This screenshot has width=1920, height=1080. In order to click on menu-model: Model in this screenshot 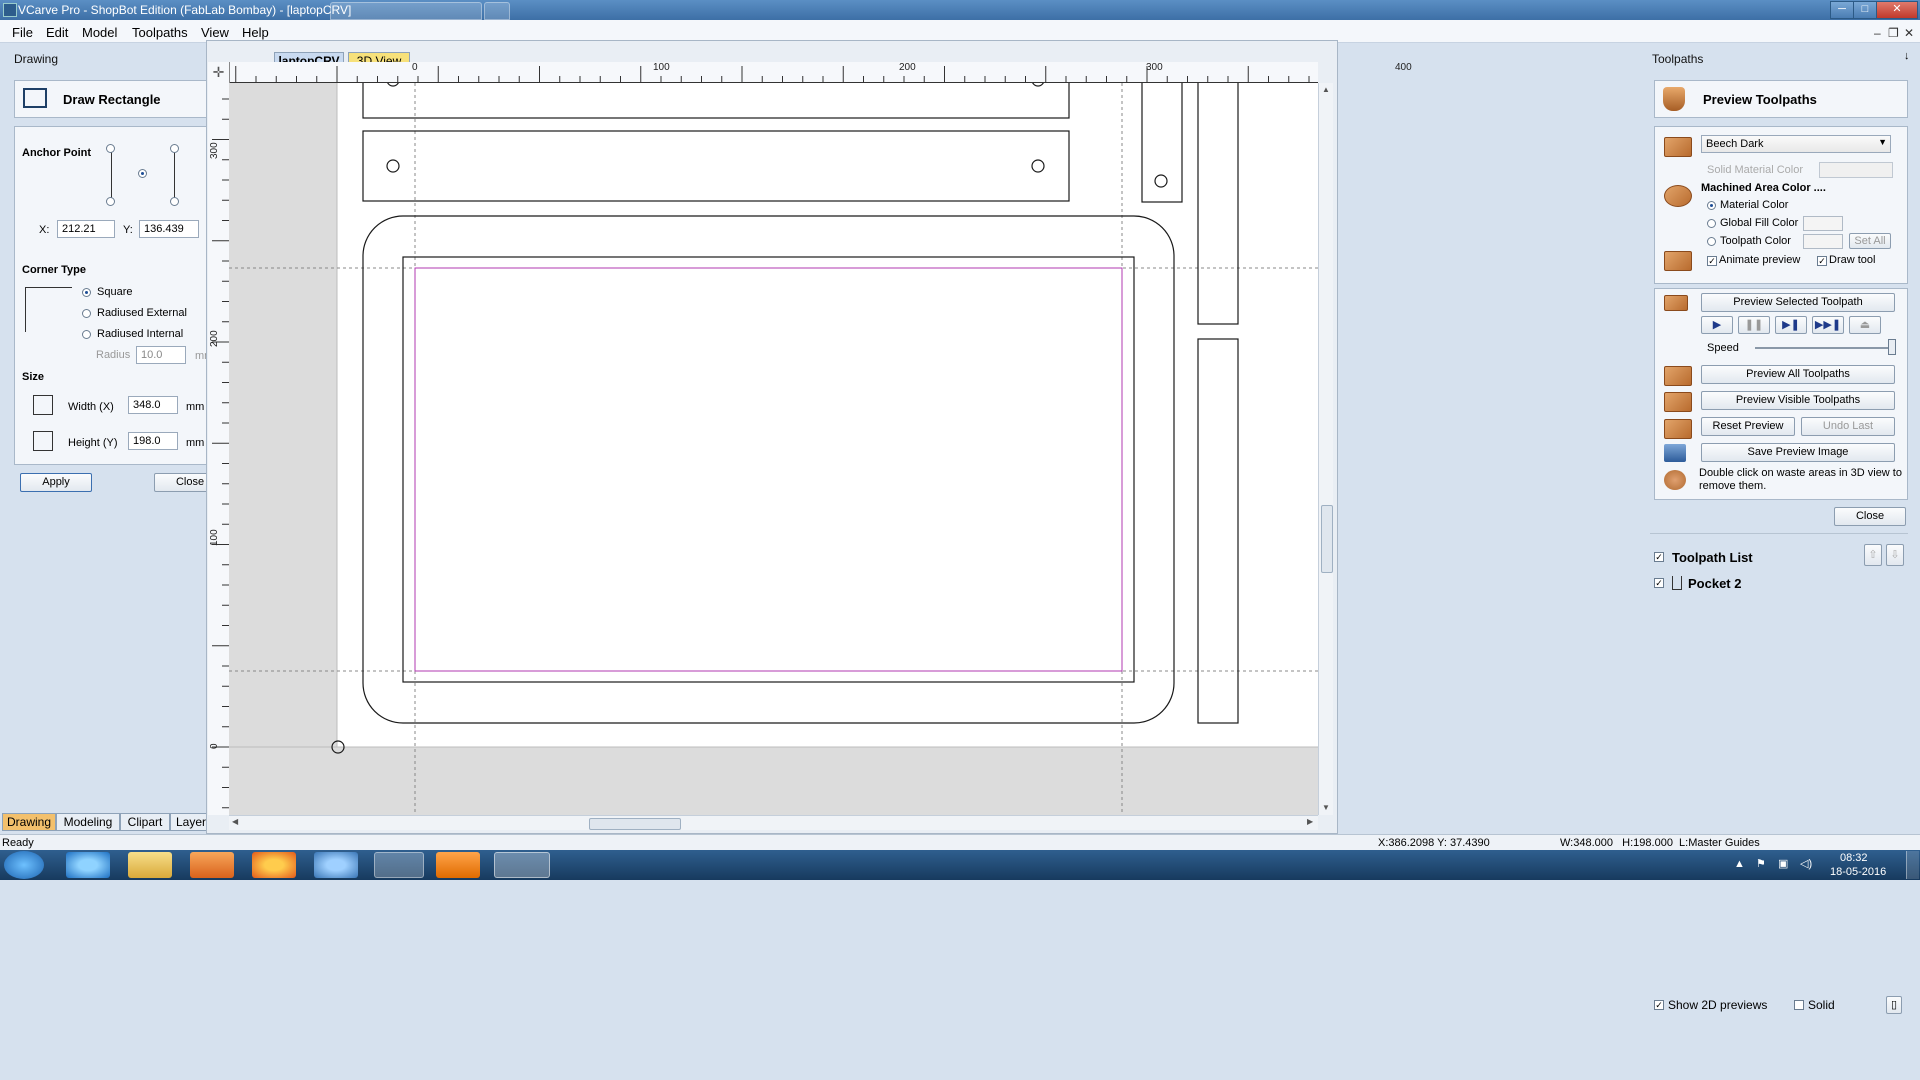, I will do `click(99, 32)`.